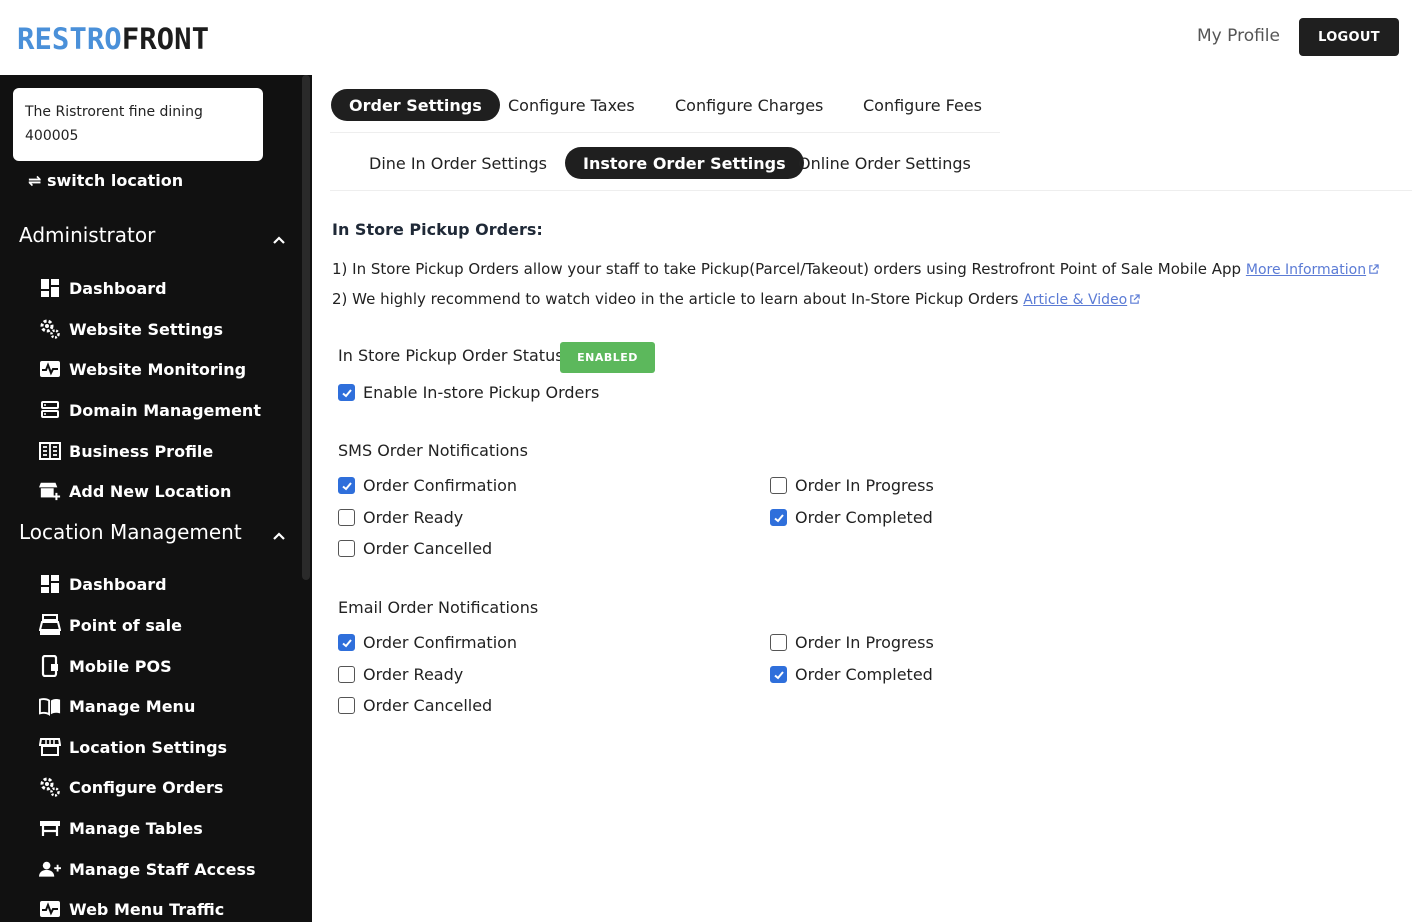 This screenshot has width=1427, height=922. I want to click on sms-order-cancelled-checkbox: Order Cancelled, so click(415, 548).